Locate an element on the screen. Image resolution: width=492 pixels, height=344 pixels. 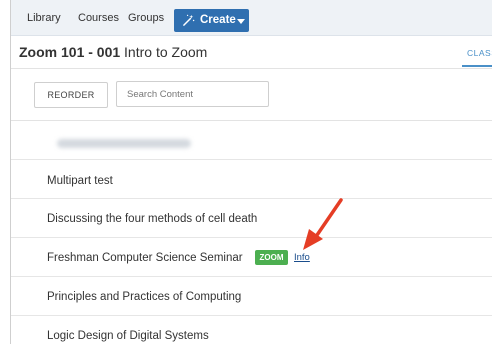
annotation-arrow-icon is located at coordinates (323, 224).